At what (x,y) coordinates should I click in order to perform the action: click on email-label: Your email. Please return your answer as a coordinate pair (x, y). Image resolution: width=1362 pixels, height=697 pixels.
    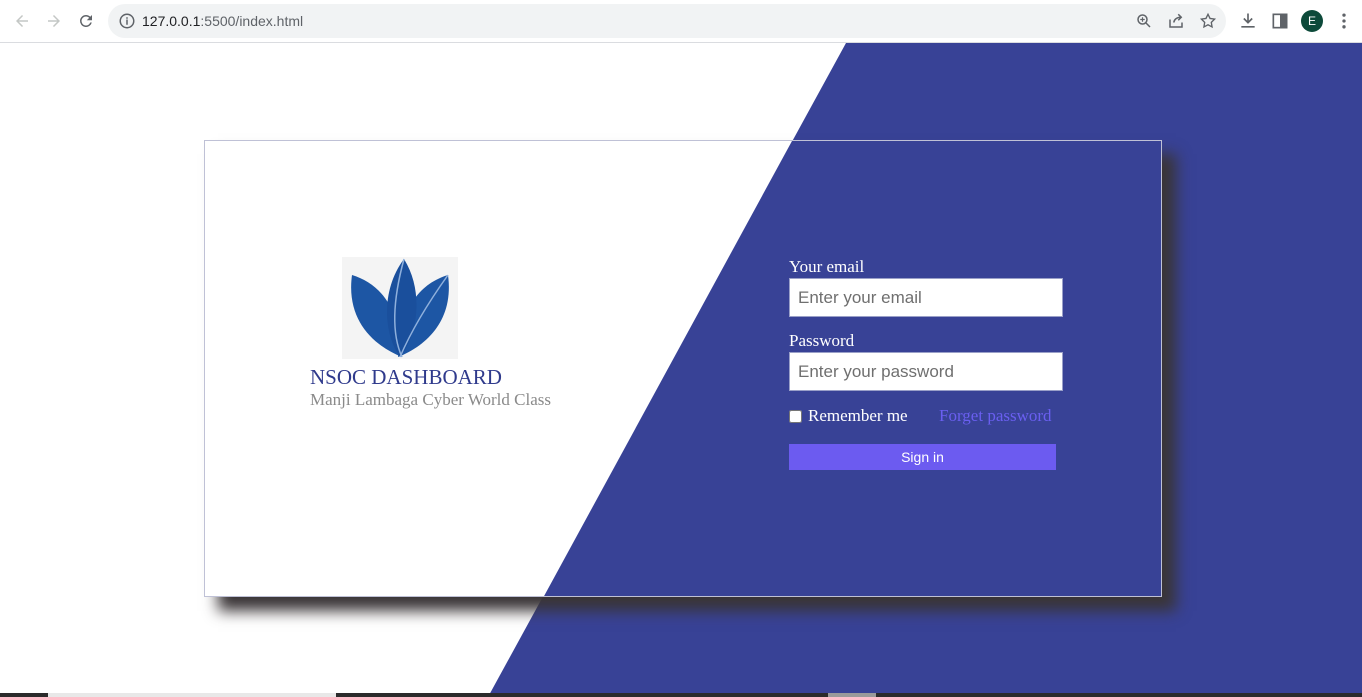
    Looking at the image, I should click on (827, 266).